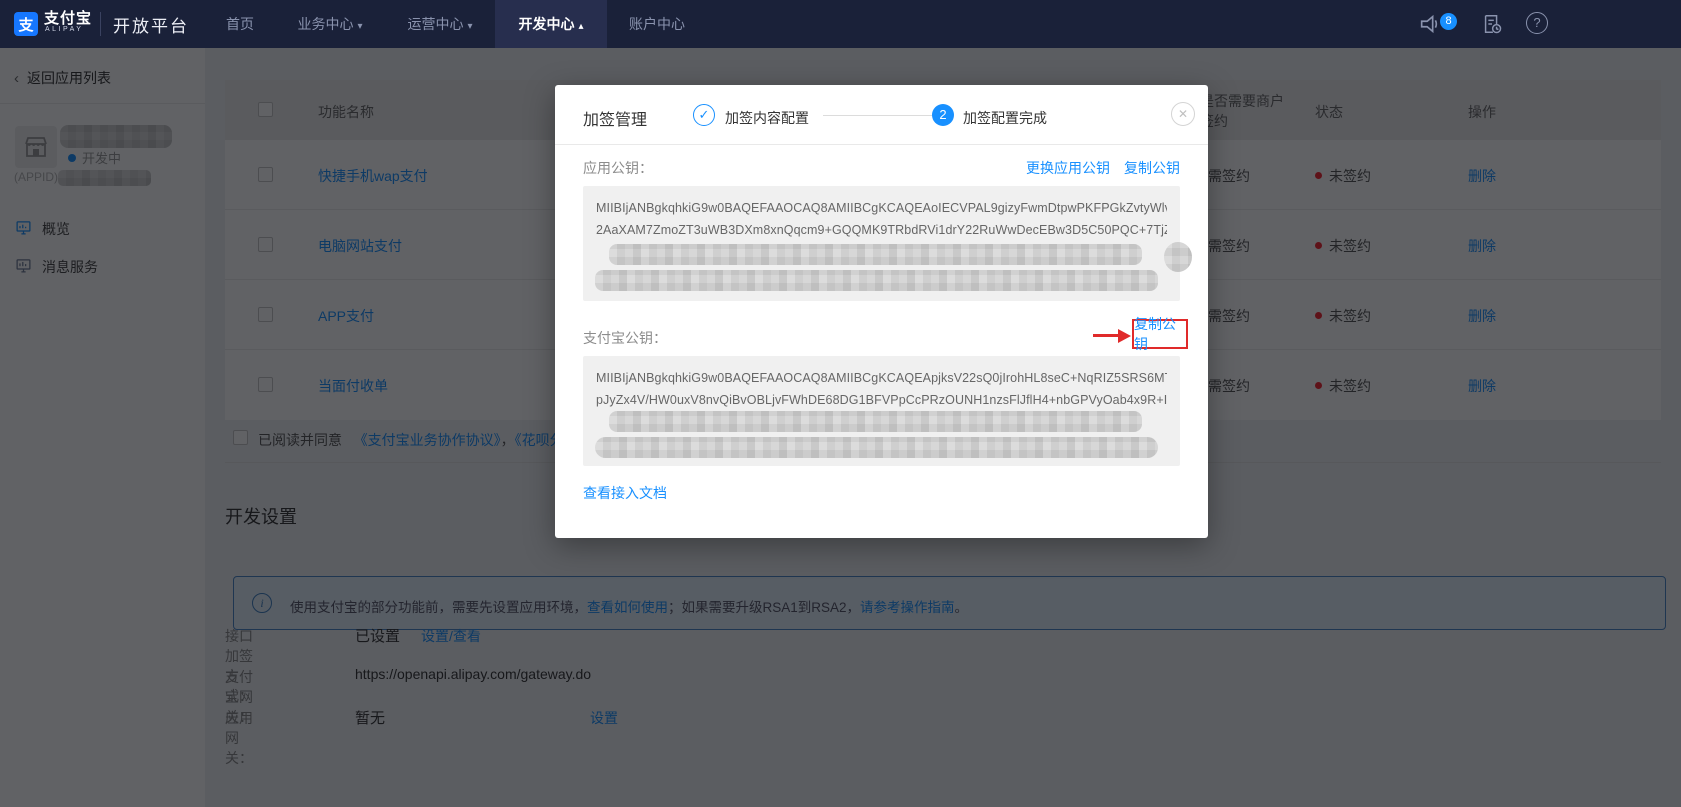 The height and width of the screenshot is (807, 1681). What do you see at coordinates (625, 338) in the screenshot?
I see `alipay-public-key-label: 支付宝公钥：` at bounding box center [625, 338].